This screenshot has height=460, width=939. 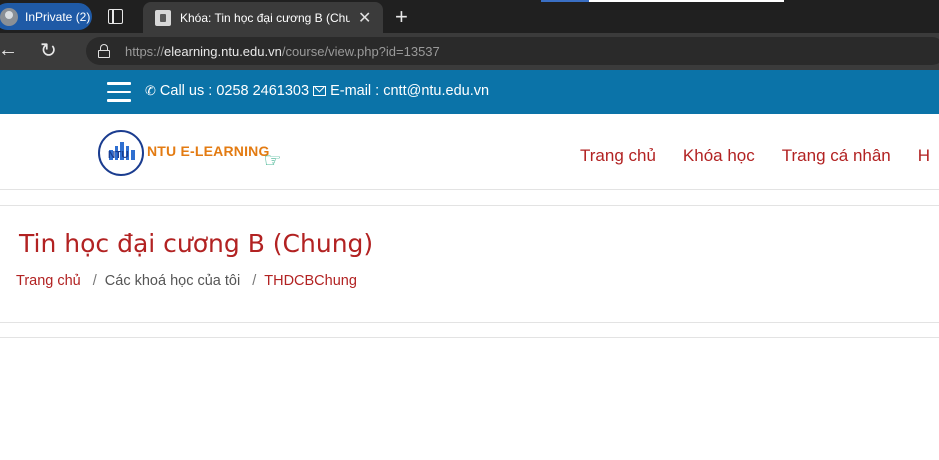 What do you see at coordinates (924, 156) in the screenshot?
I see `nav-item-more: H` at bounding box center [924, 156].